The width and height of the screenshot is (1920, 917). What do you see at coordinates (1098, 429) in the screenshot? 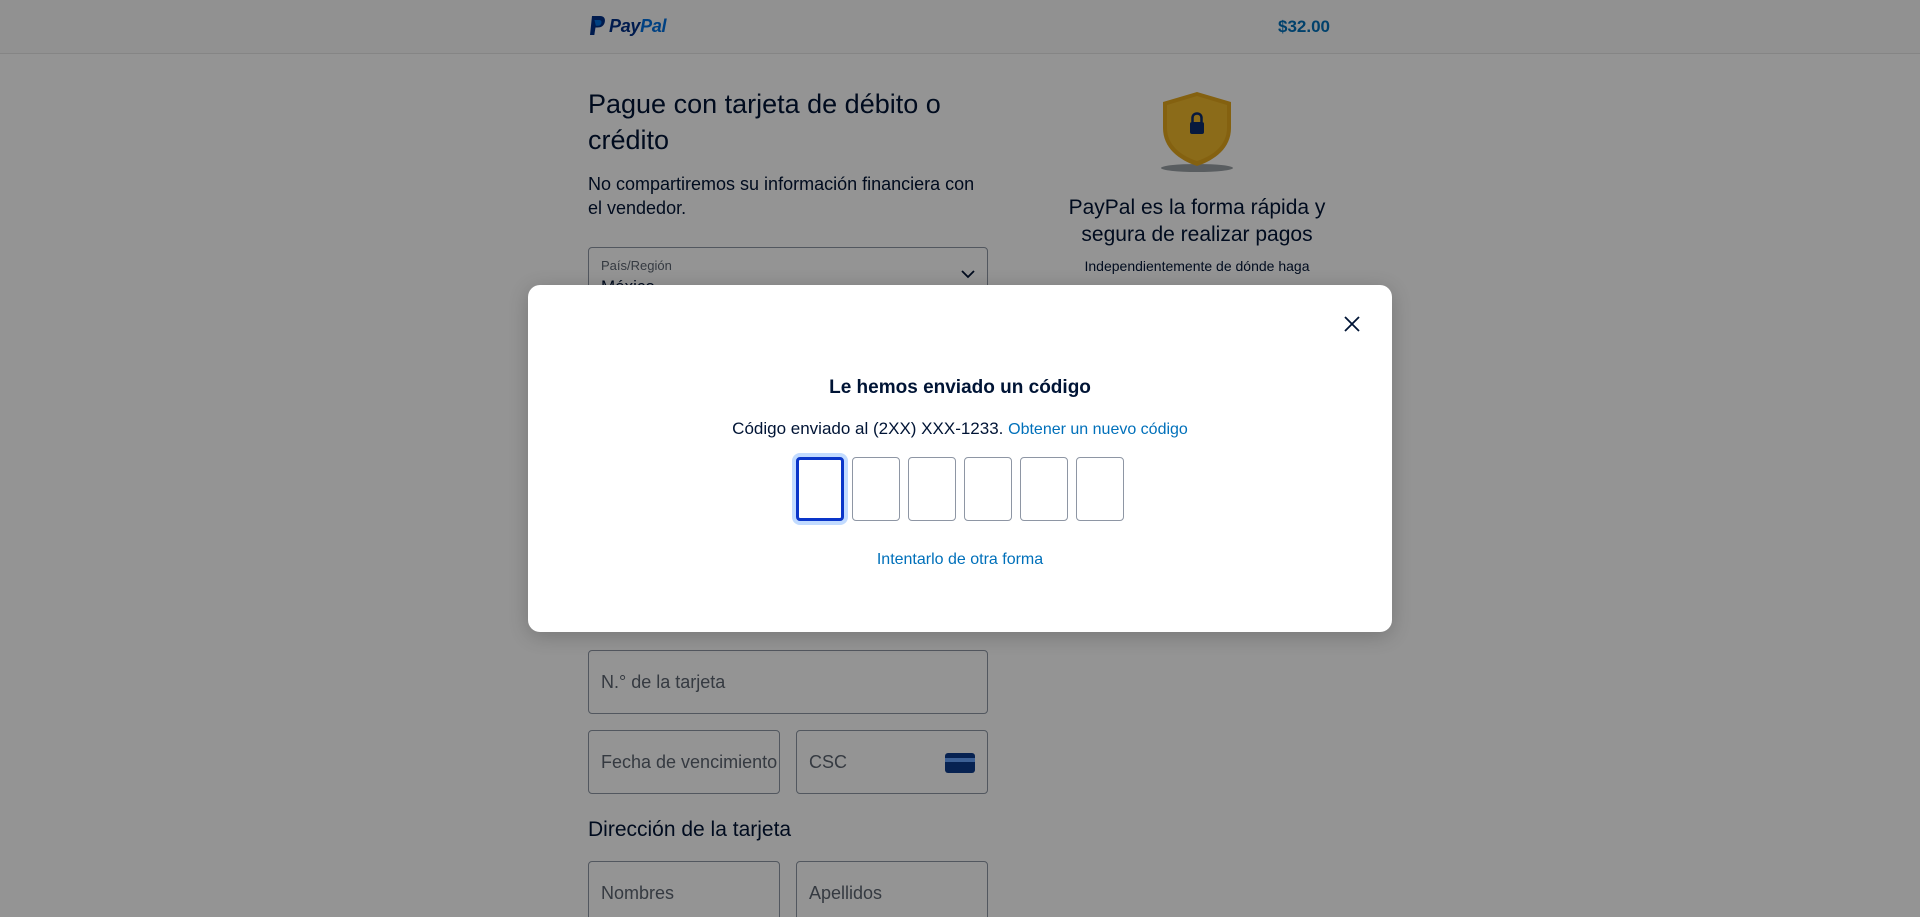
I see `new-code-link: Obtener un nuevo código` at bounding box center [1098, 429].